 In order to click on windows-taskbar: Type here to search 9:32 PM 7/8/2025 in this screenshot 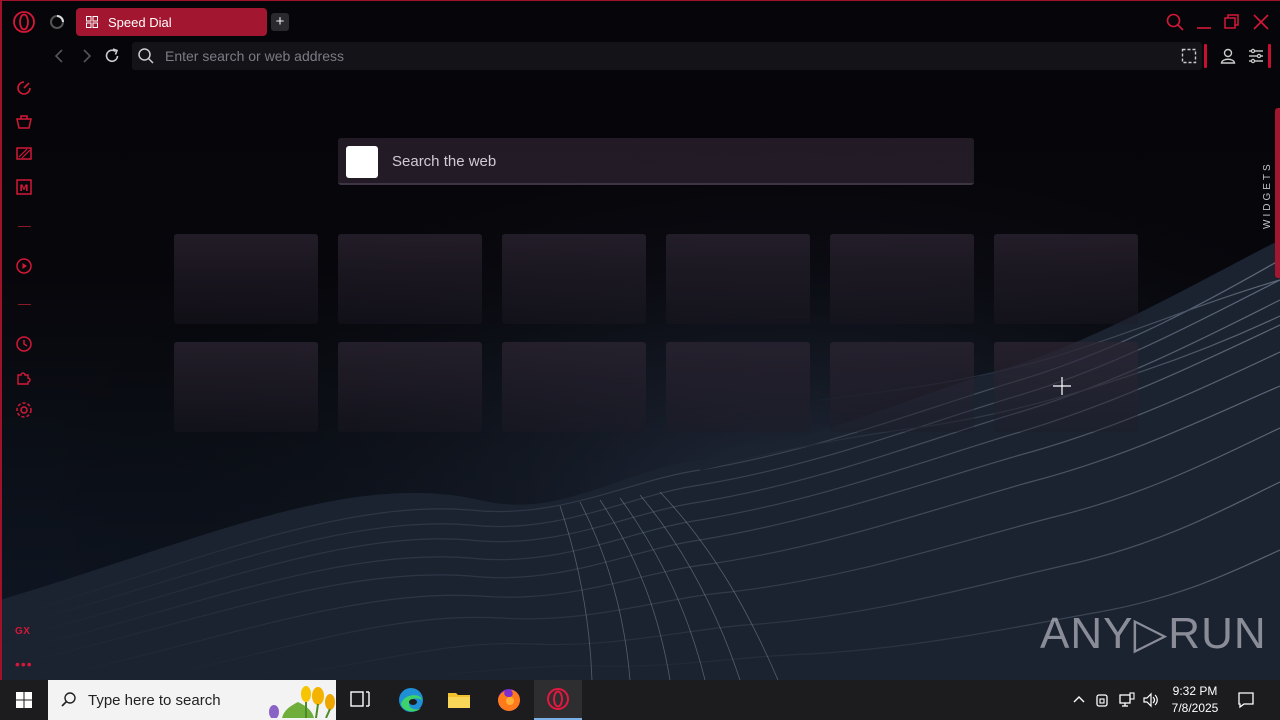, I will do `click(640, 700)`.